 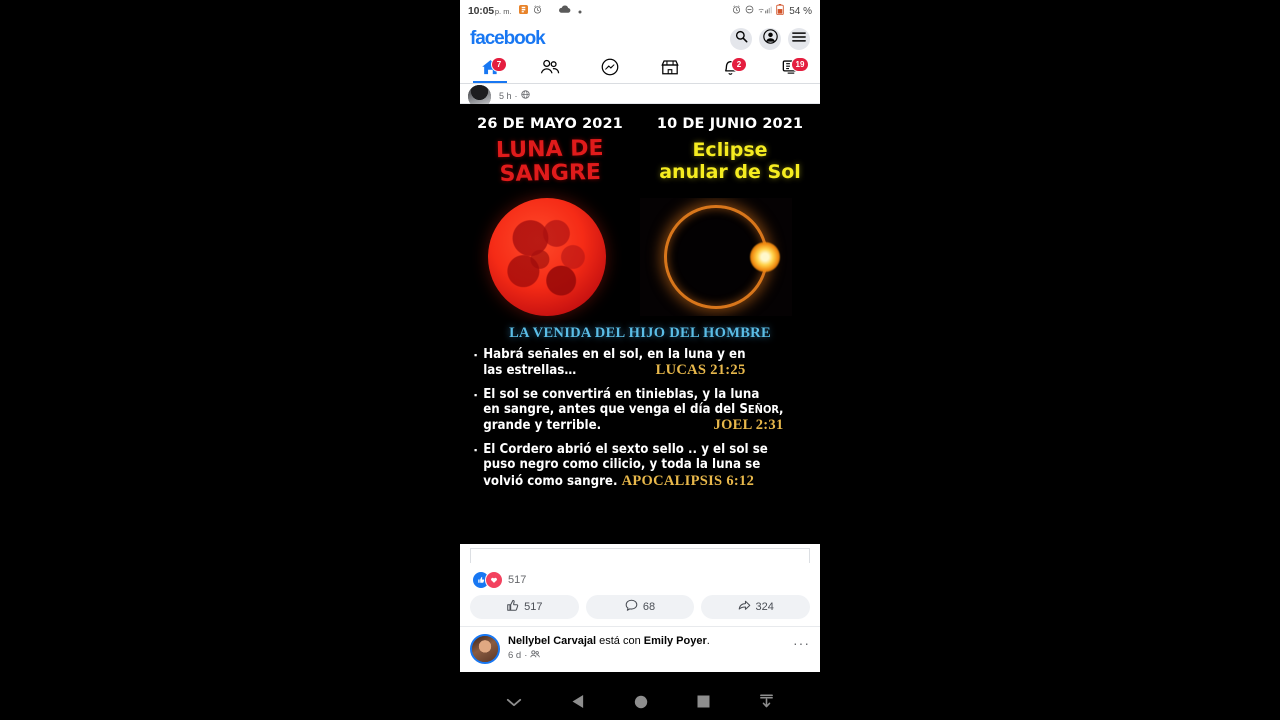 I want to click on tab-bar: 7 2 19, so click(x=640, y=70).